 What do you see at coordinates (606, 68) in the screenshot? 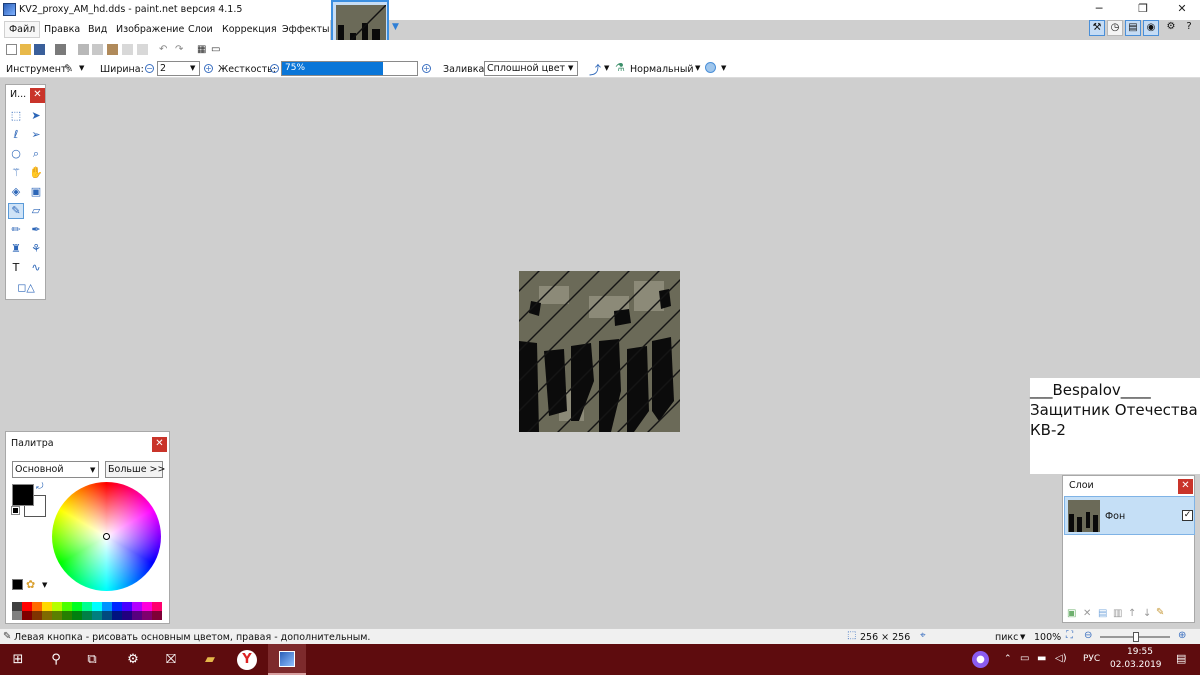
I see `antialiasing-dropdown-icon: ▼` at bounding box center [606, 68].